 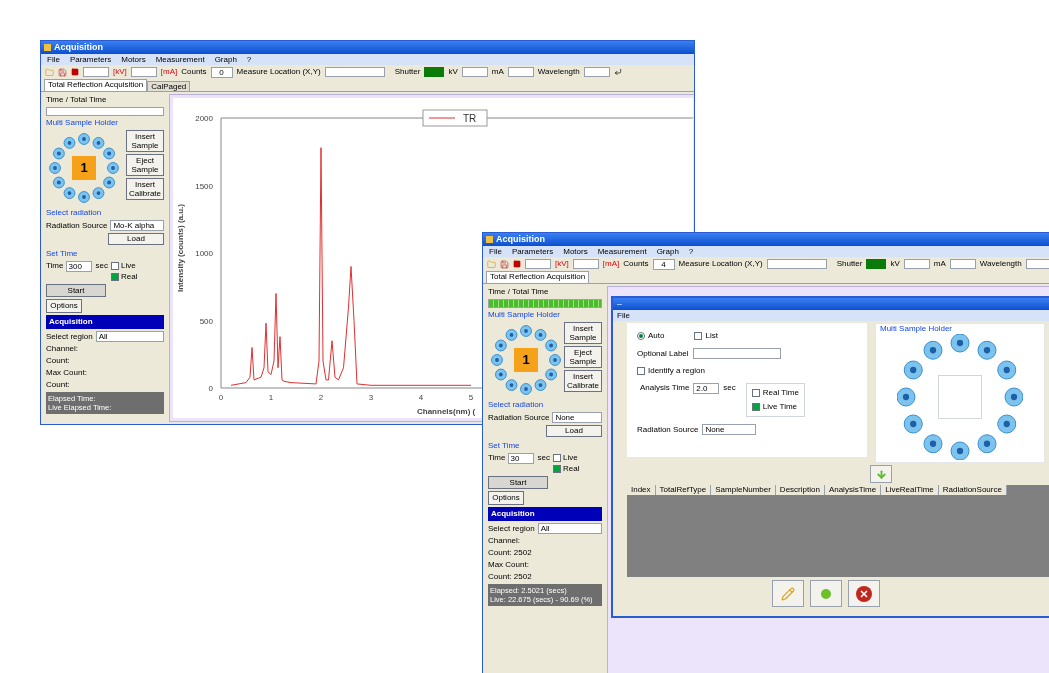 I want to click on column-header: AnalysisTime, so click(x=853, y=490).